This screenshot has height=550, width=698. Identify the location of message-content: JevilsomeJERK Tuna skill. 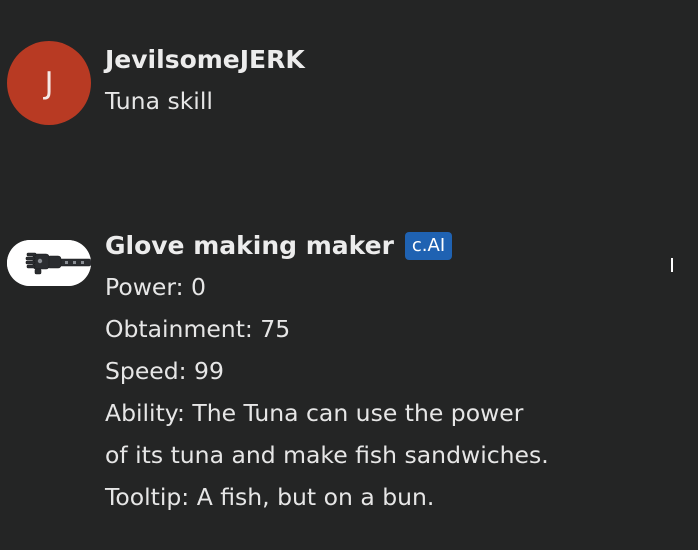
(396, 81).